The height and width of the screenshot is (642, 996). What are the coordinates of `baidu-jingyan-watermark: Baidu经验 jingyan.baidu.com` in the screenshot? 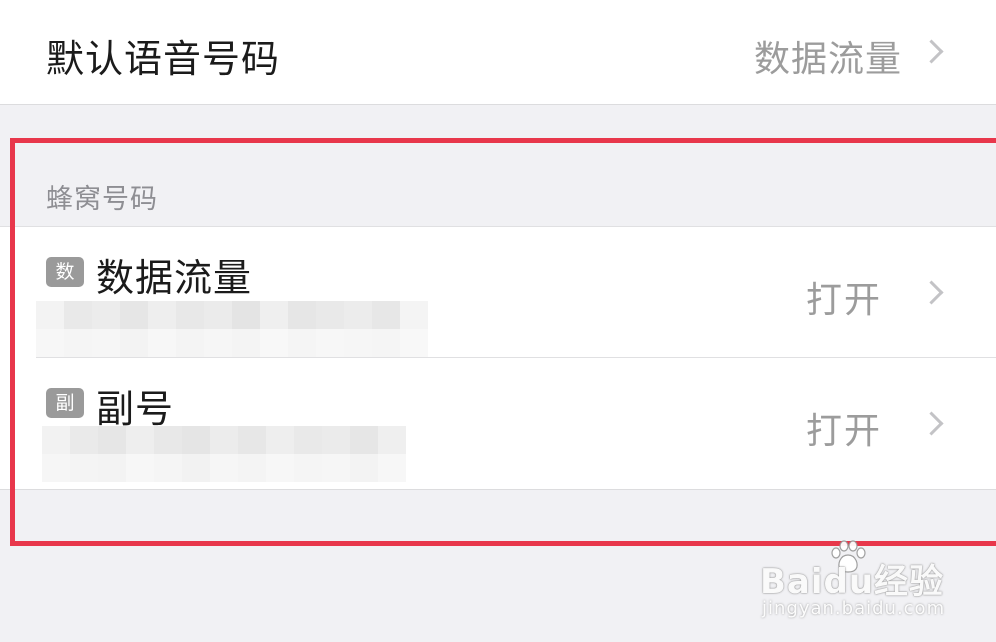 It's located at (860, 585).